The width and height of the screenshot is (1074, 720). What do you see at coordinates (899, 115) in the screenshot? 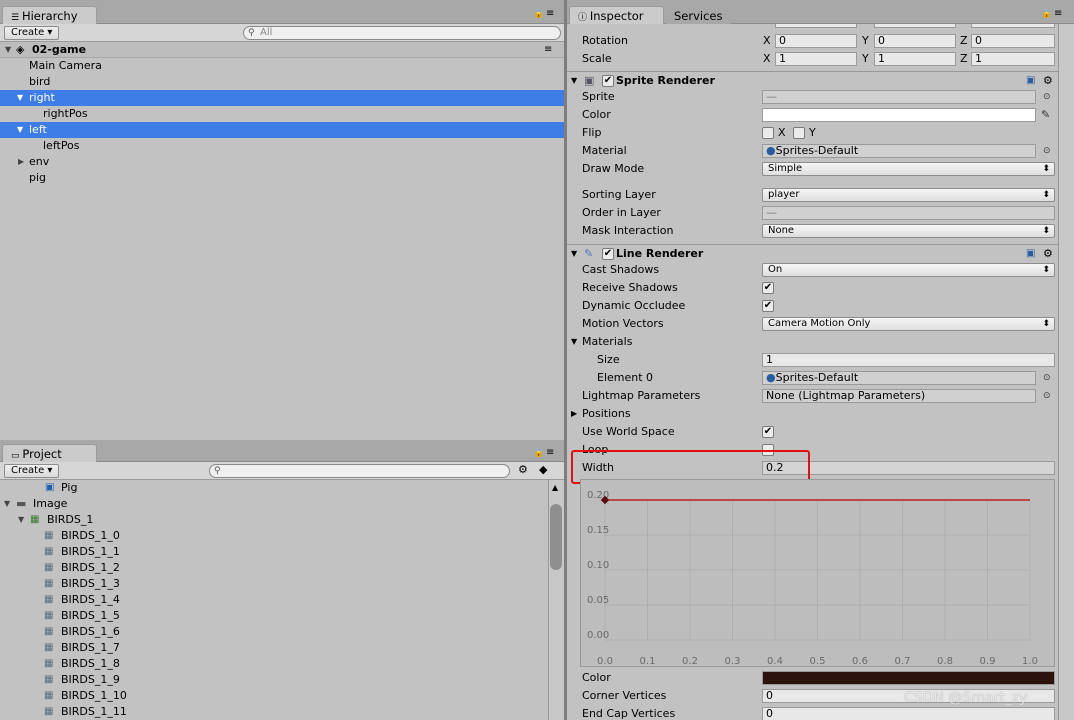
I see `color-swatch` at bounding box center [899, 115].